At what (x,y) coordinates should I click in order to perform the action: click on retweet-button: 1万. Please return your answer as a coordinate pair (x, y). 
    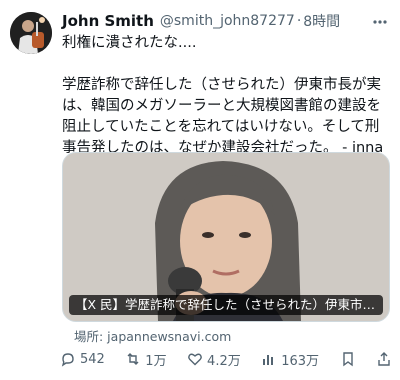
    Looking at the image, I should click on (146, 359).